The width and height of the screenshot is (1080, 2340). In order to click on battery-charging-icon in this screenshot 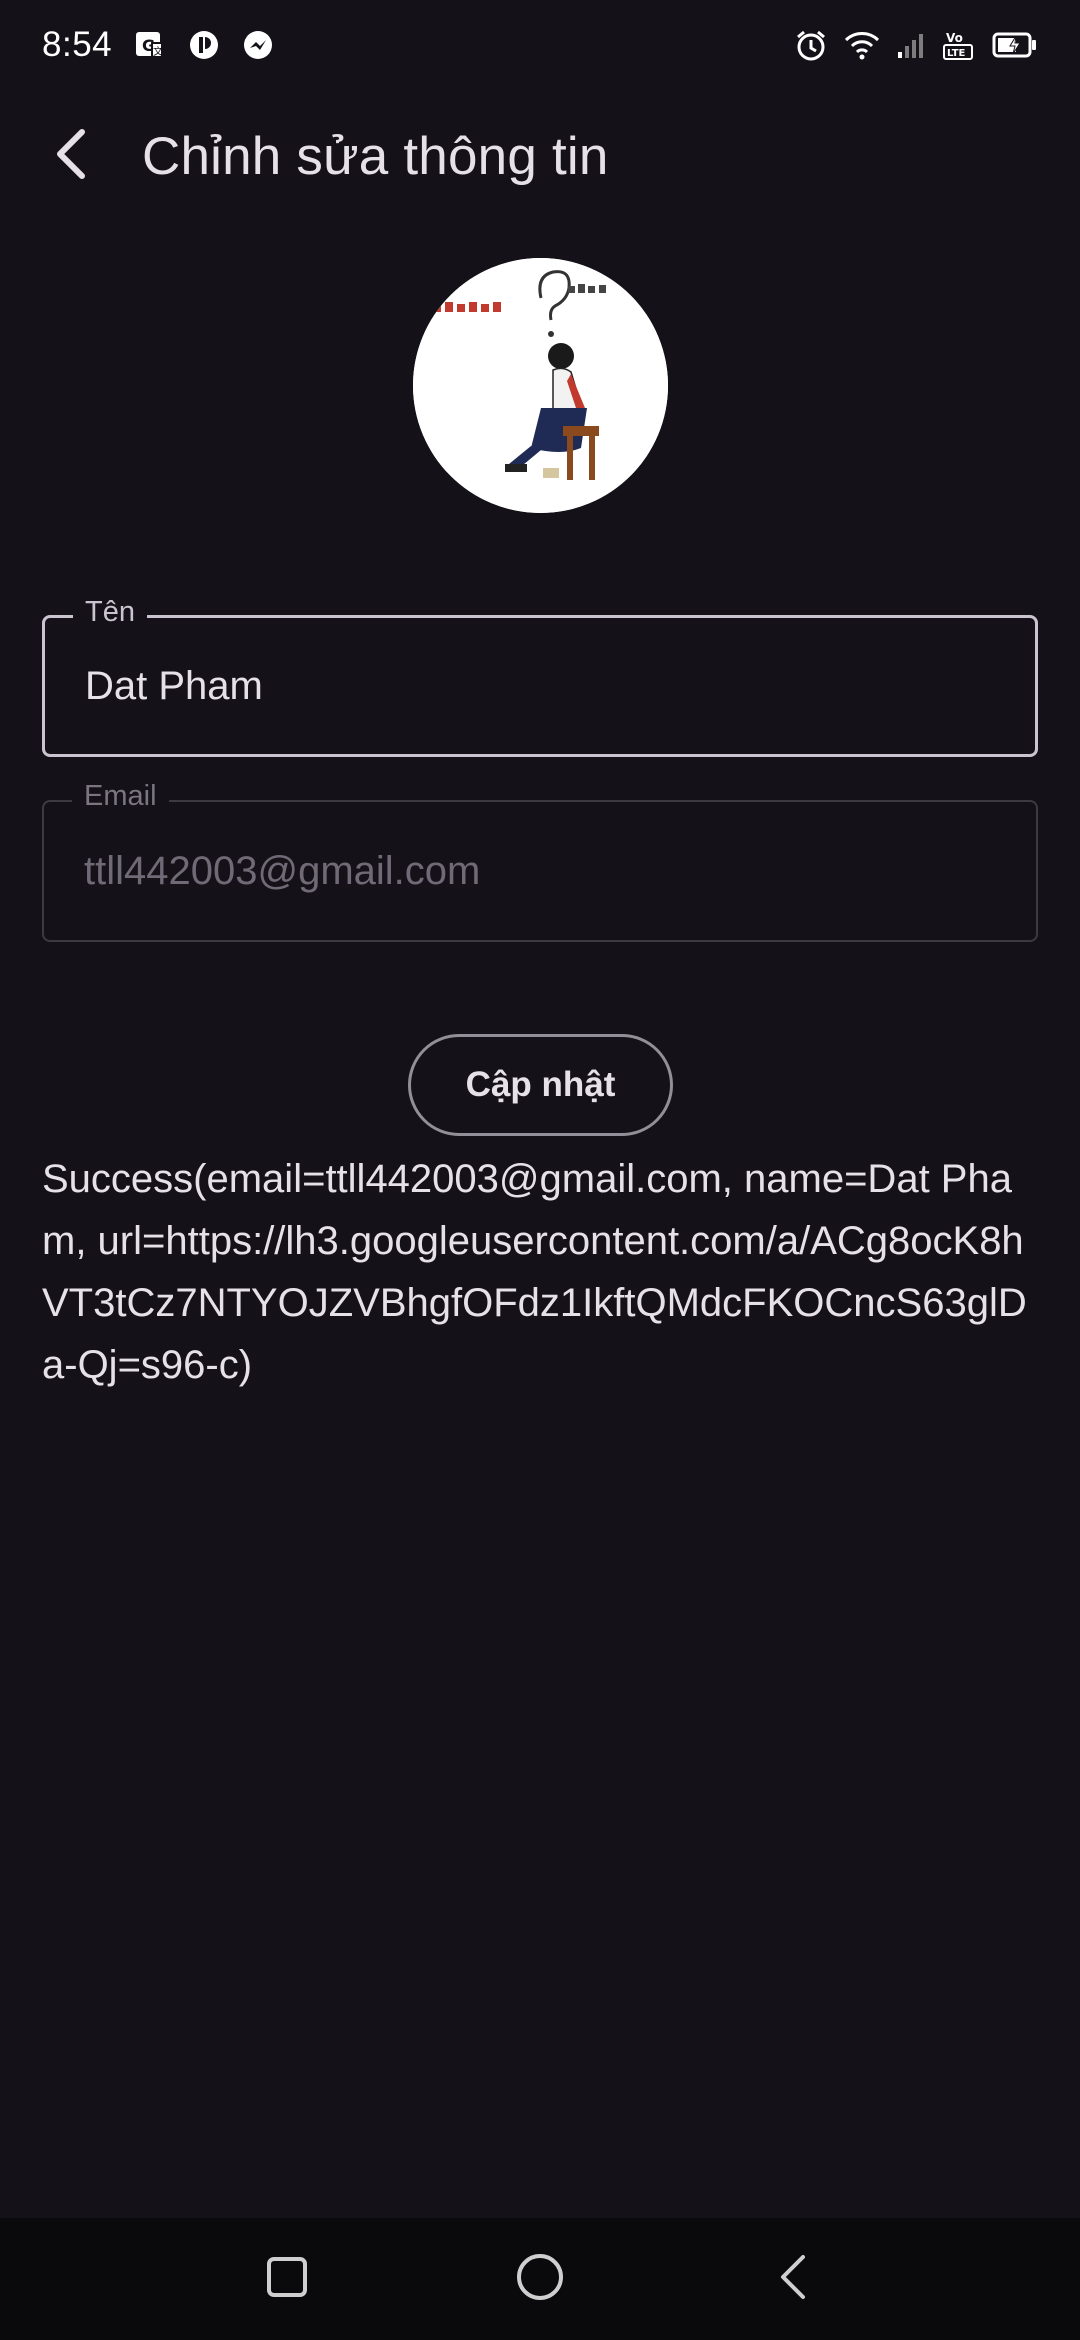, I will do `click(1015, 45)`.